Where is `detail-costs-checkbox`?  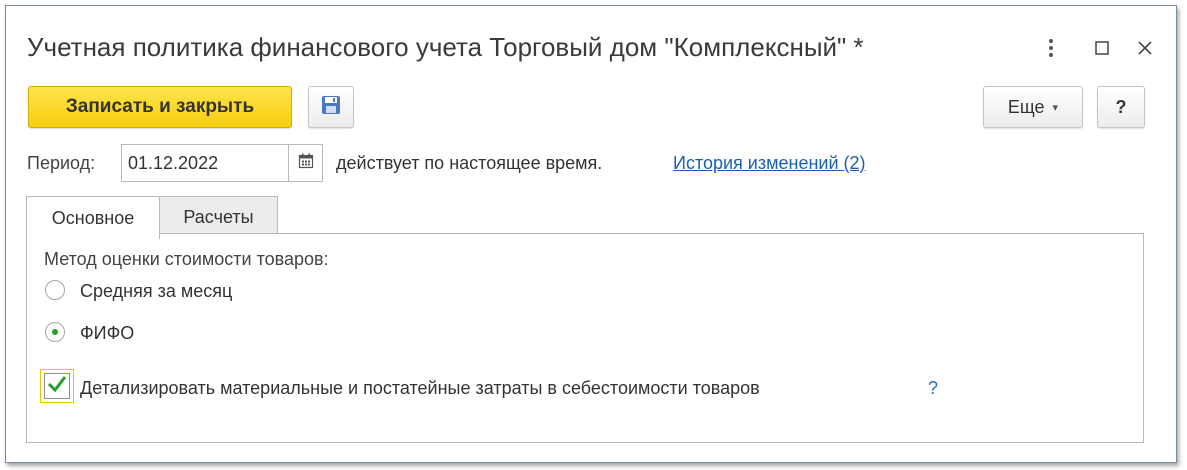
detail-costs-checkbox is located at coordinates (57, 386).